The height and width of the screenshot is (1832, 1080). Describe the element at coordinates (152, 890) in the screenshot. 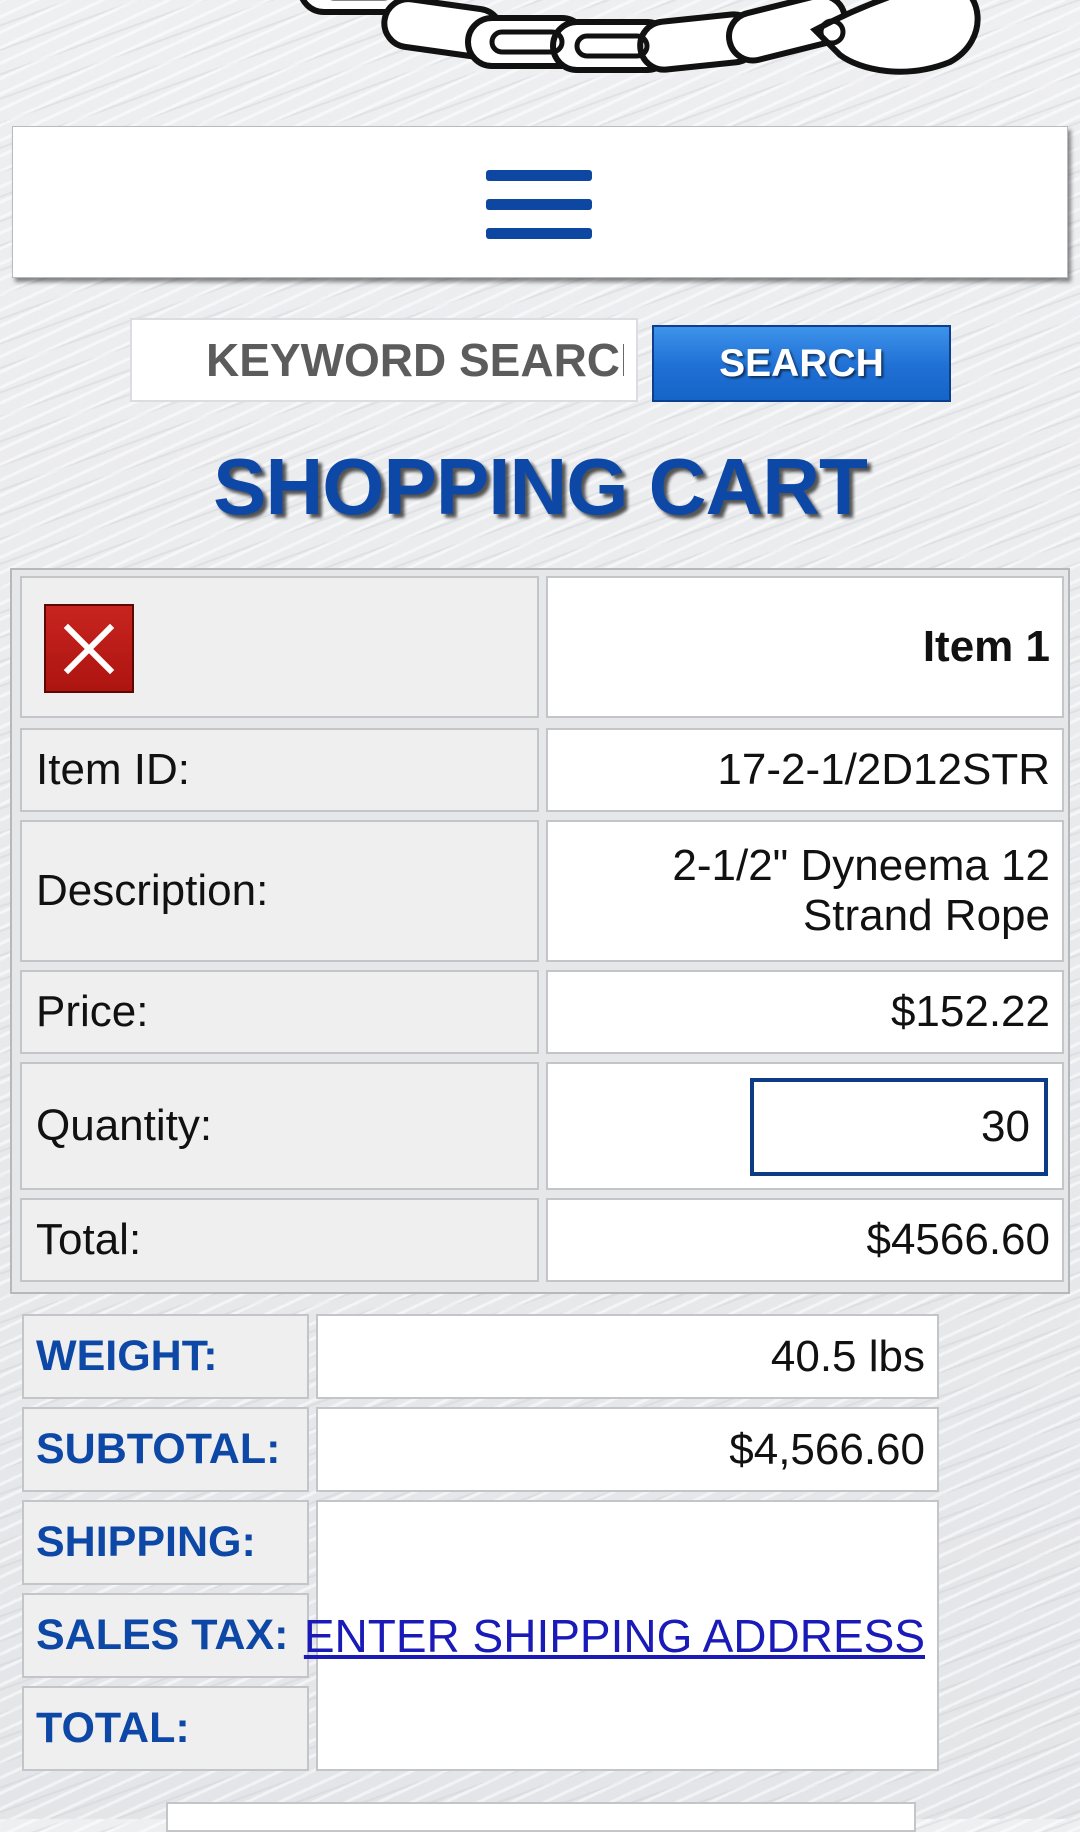

I see `description-label: Description:` at that location.